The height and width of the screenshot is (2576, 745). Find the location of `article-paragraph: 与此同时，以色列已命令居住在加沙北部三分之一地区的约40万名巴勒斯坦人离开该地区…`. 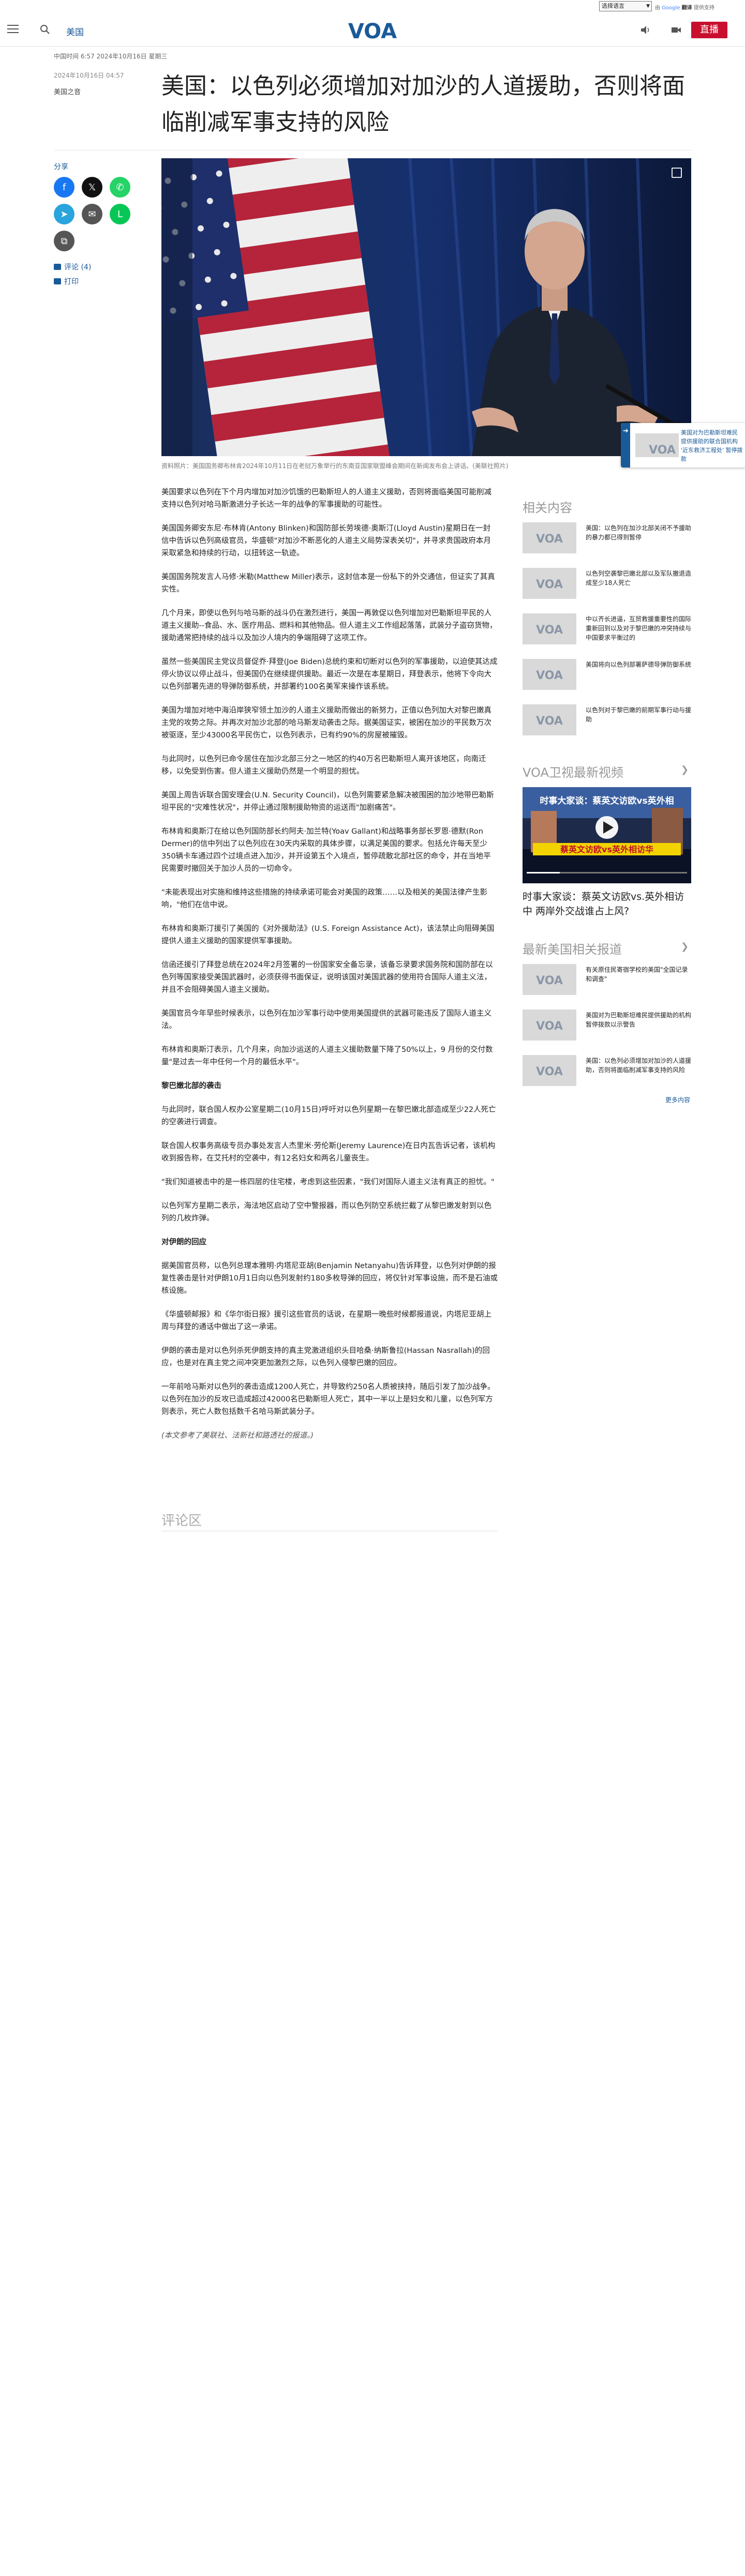

article-paragraph: 与此同时，以色列已命令居住在加沙北部三分之一地区的约40万名巴勒斯坦人离开该地区… is located at coordinates (324, 765).